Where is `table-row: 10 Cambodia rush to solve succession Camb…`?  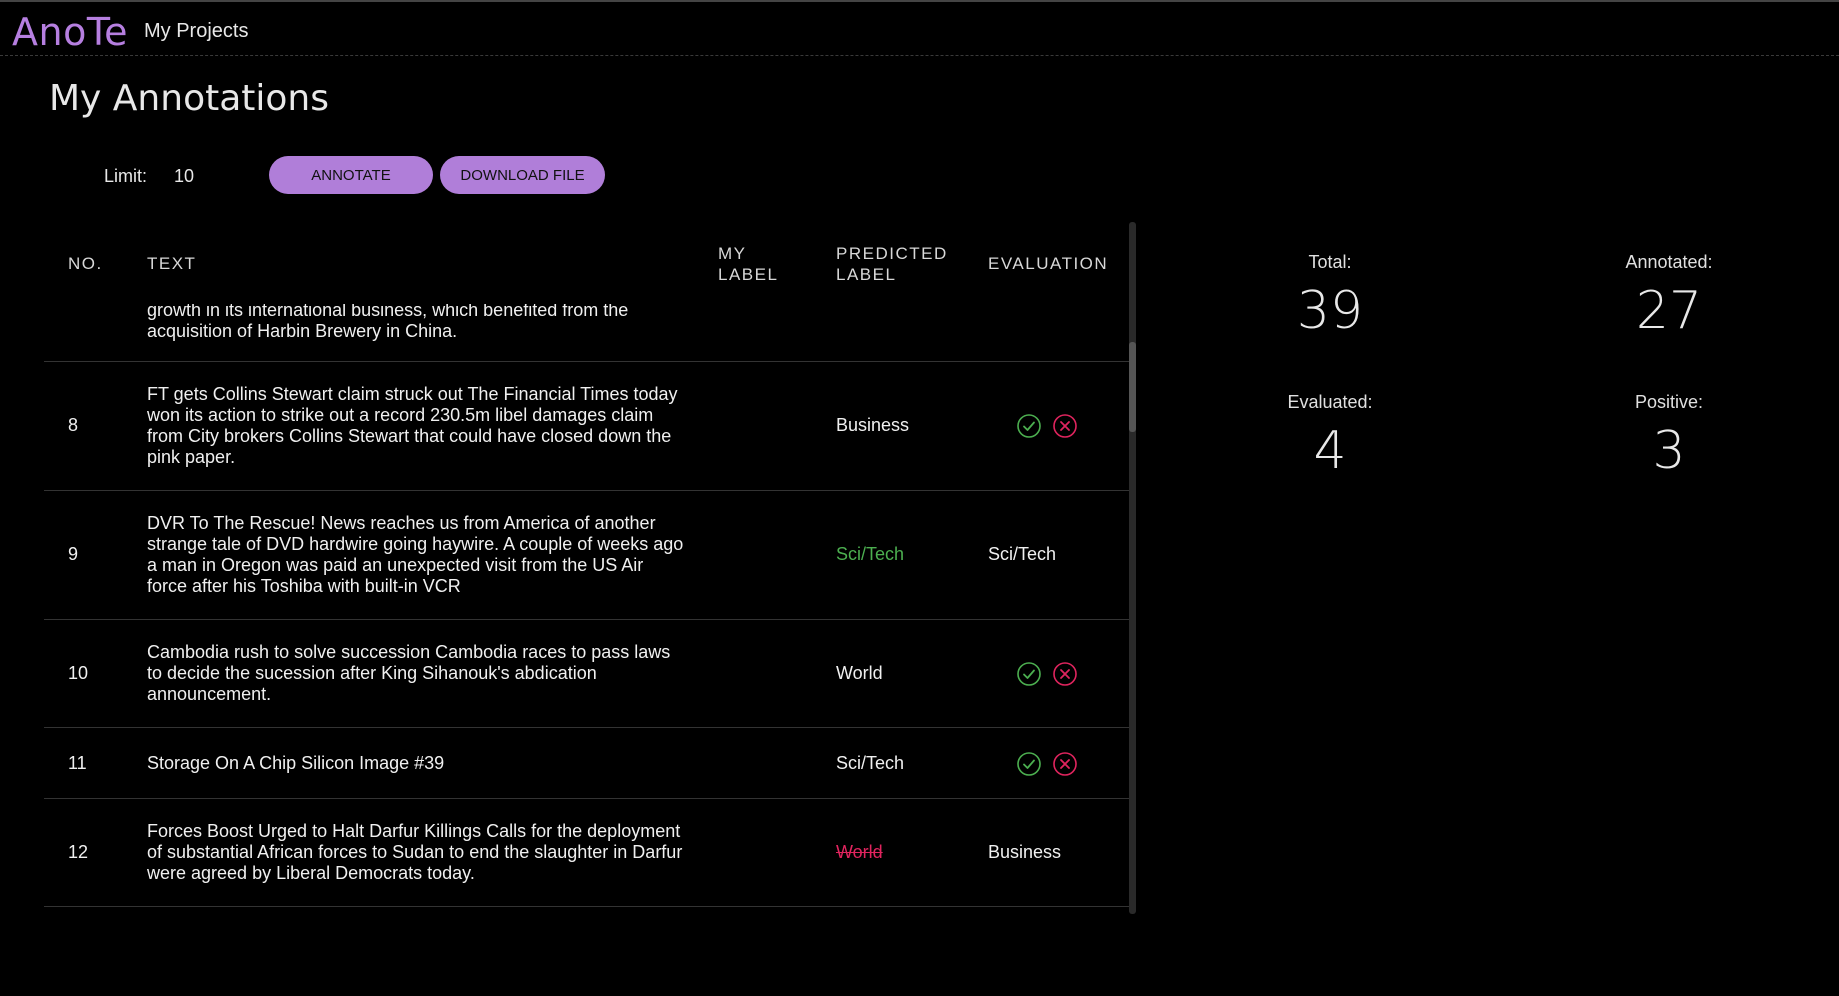 table-row: 10 Cambodia rush to solve succession Camb… is located at coordinates (586, 674).